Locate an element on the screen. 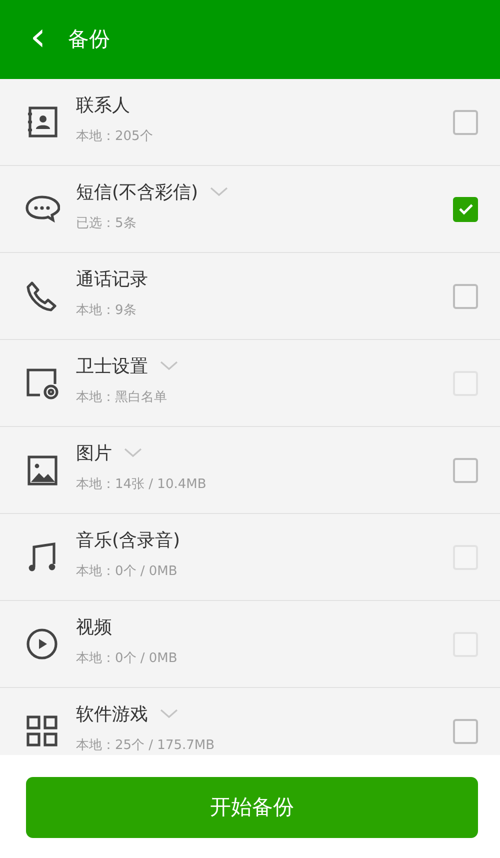 The image size is (500, 858). item-title: 卫士设置 is located at coordinates (112, 366).